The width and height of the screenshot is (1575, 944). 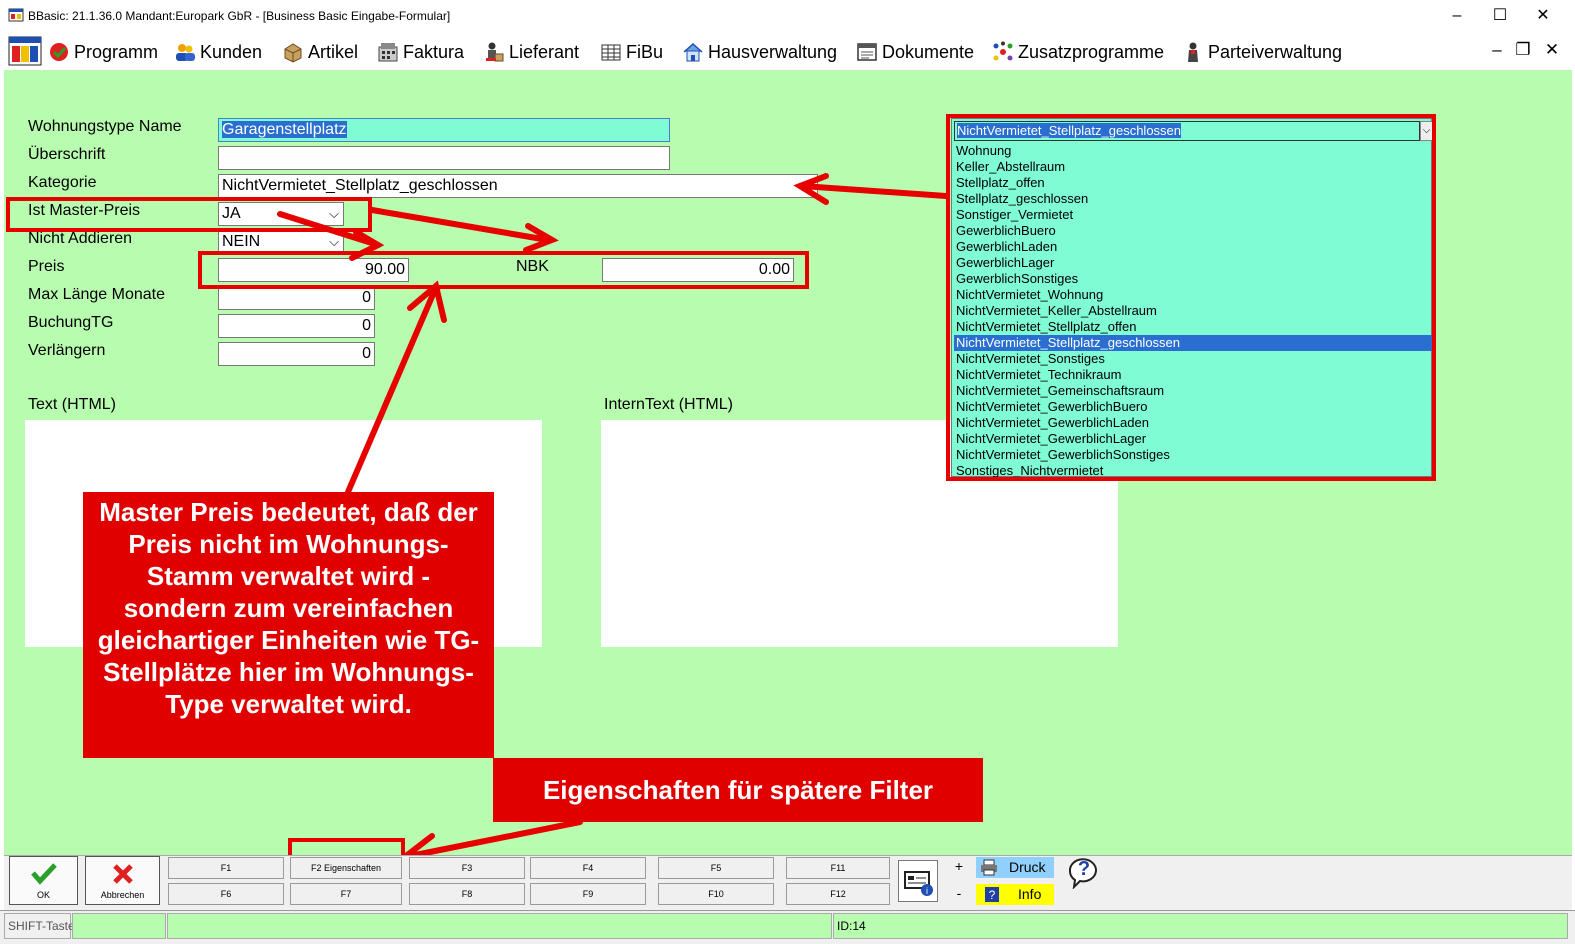 What do you see at coordinates (1084, 869) in the screenshot?
I see `help-question-mark: ?` at bounding box center [1084, 869].